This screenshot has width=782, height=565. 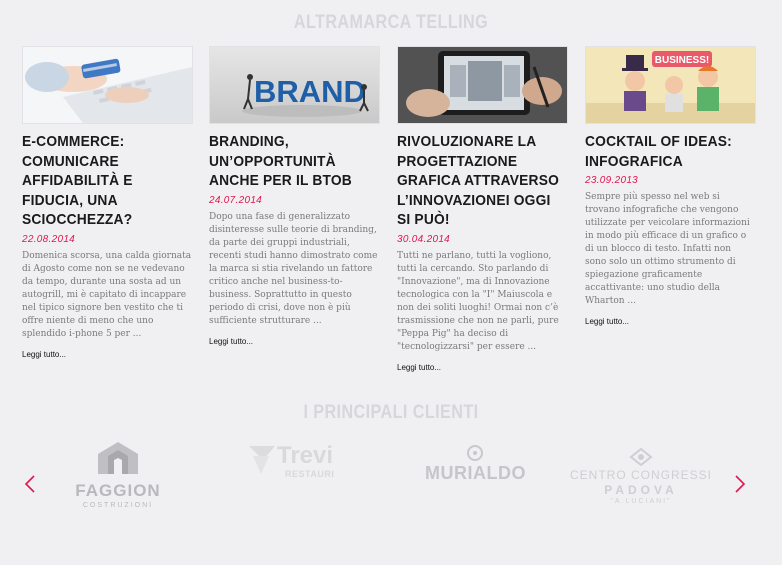 I want to click on section-title-blog: ALTRAMARCA TELLING, so click(x=391, y=22).